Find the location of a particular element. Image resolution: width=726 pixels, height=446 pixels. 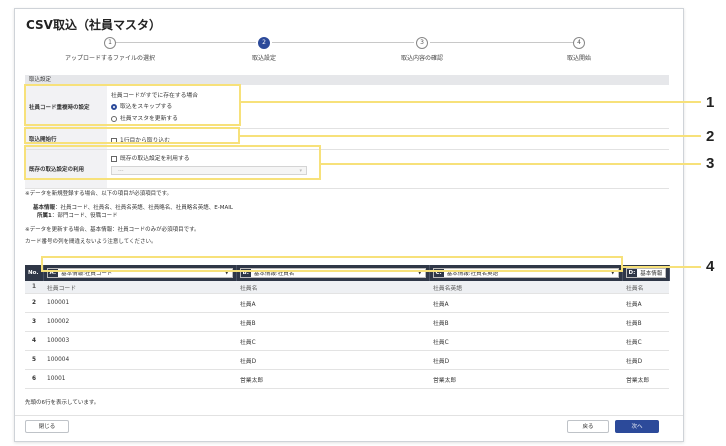

note-required-update: ※データを更新する場合、基本情報：社員コードのみが必須項目です。 is located at coordinates (112, 230).